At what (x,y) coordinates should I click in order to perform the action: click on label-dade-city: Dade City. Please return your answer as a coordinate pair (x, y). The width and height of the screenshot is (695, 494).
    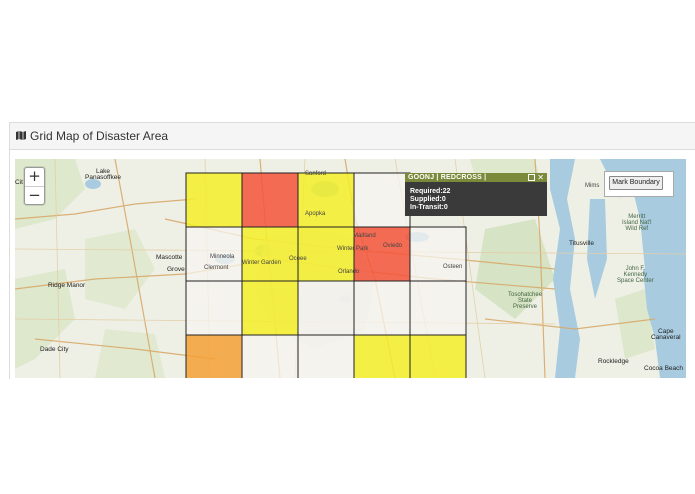
    Looking at the image, I should click on (54, 349).